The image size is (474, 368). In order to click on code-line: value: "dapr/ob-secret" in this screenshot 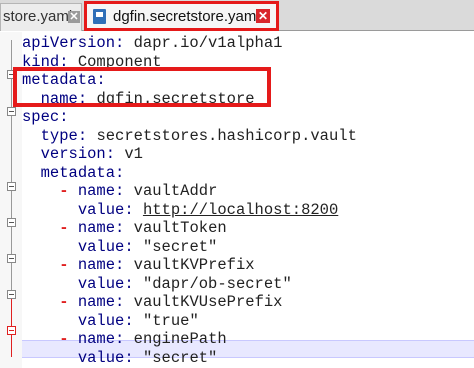, I will do `click(157, 284)`.